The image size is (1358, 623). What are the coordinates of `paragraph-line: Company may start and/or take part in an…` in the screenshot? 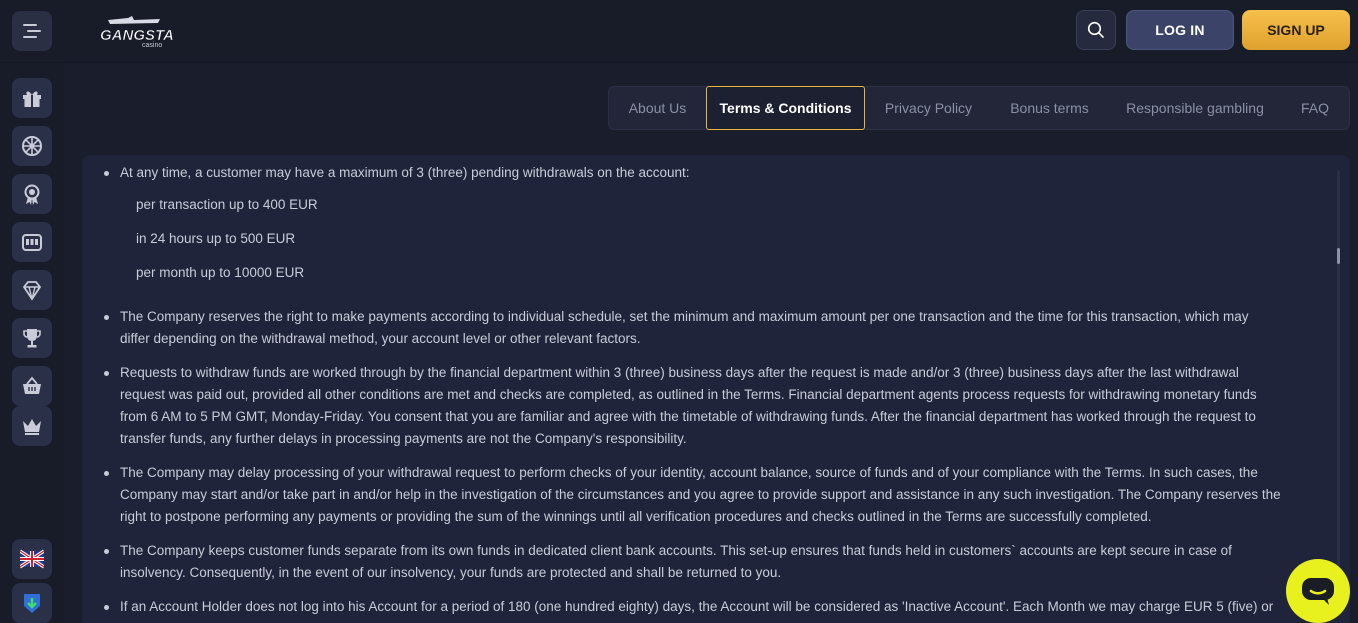 It's located at (700, 494).